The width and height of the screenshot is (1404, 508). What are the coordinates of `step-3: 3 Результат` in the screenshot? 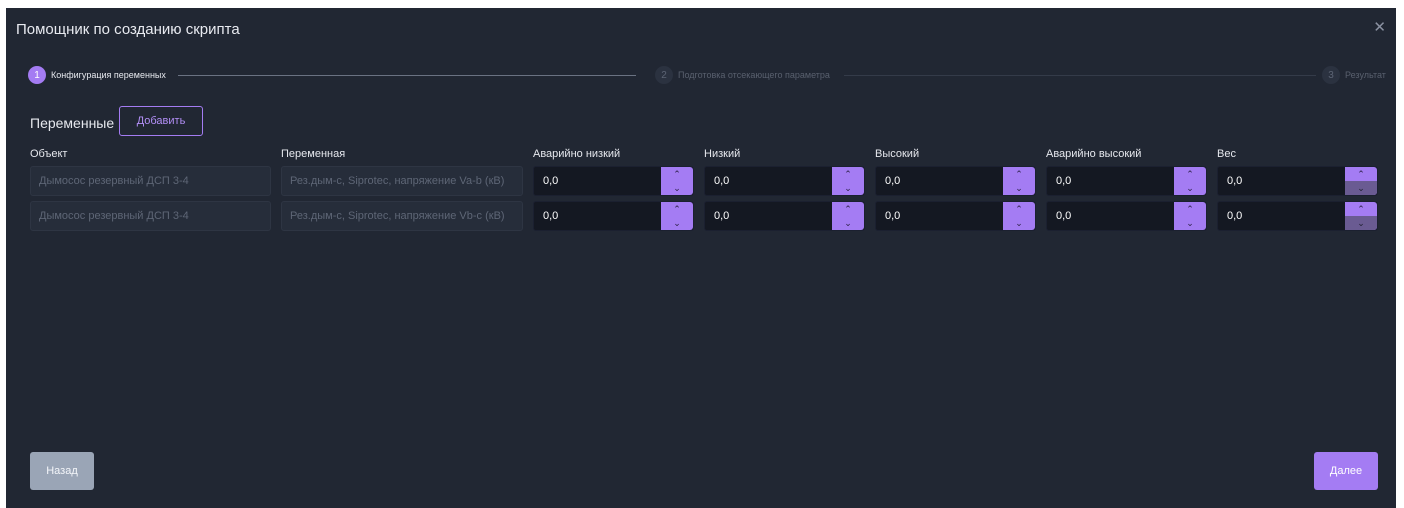 It's located at (1354, 75).